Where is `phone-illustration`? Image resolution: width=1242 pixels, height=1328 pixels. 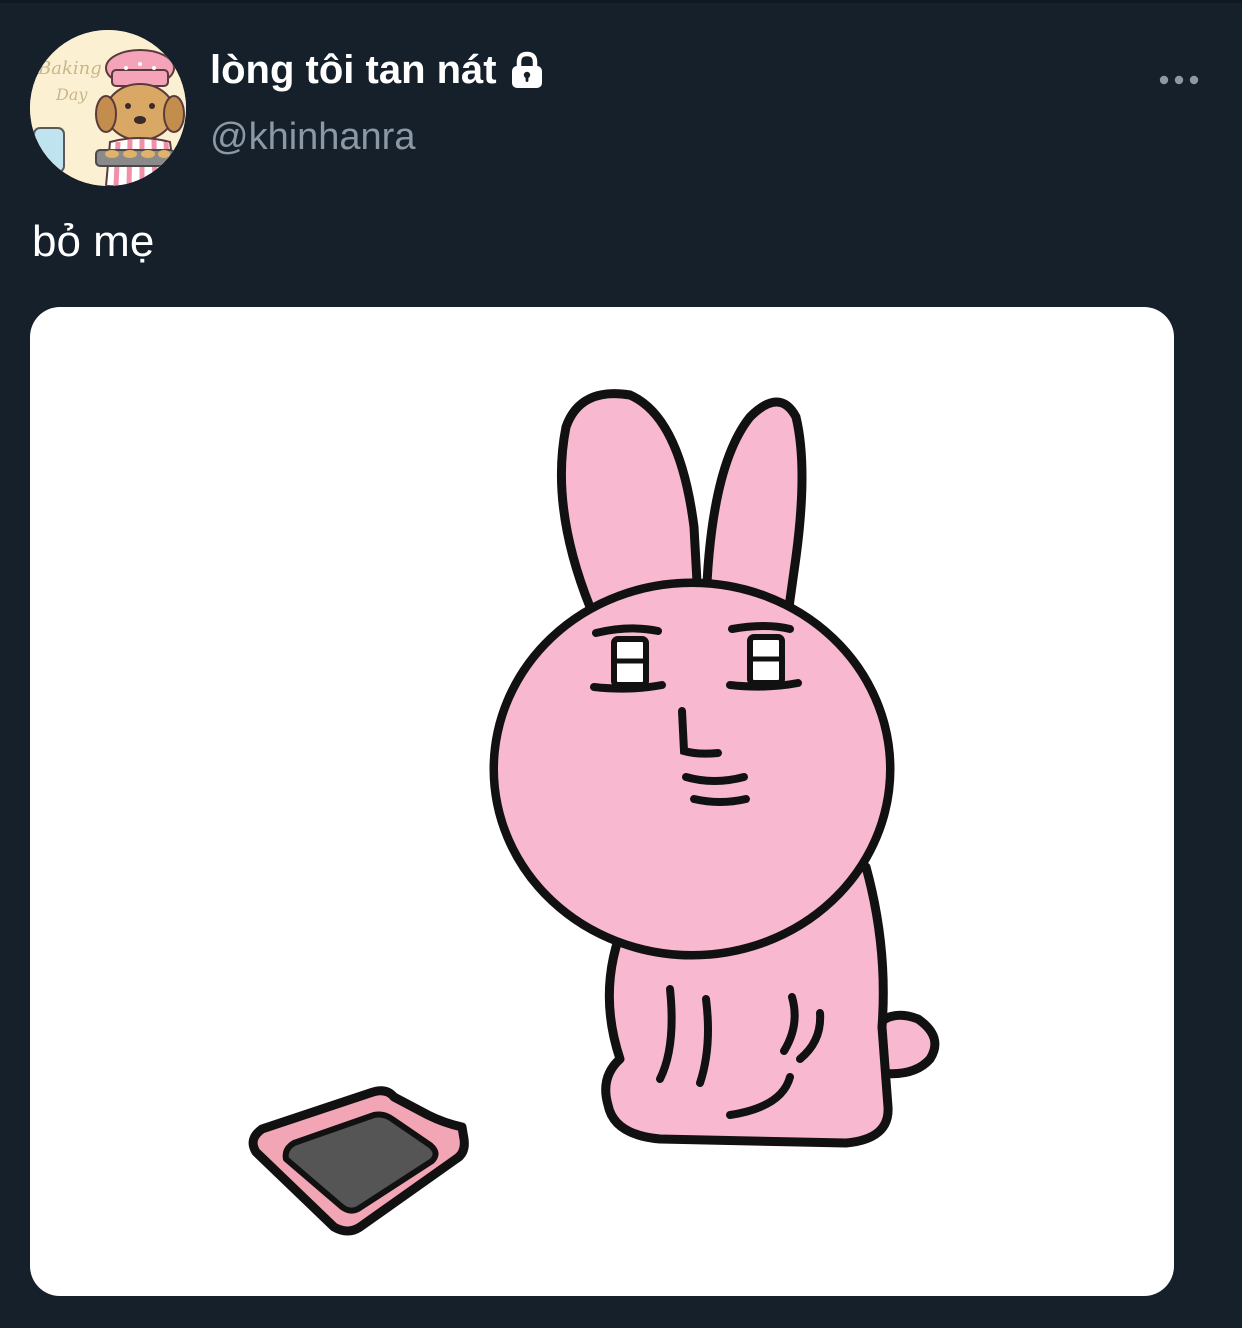
phone-illustration is located at coordinates (358, 1161).